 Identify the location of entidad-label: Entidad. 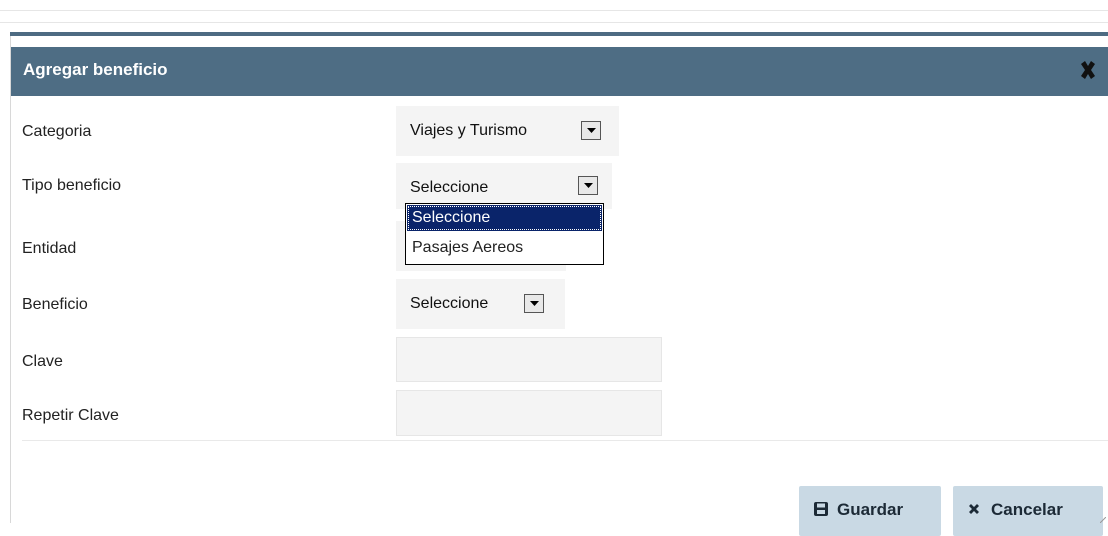
(49, 248).